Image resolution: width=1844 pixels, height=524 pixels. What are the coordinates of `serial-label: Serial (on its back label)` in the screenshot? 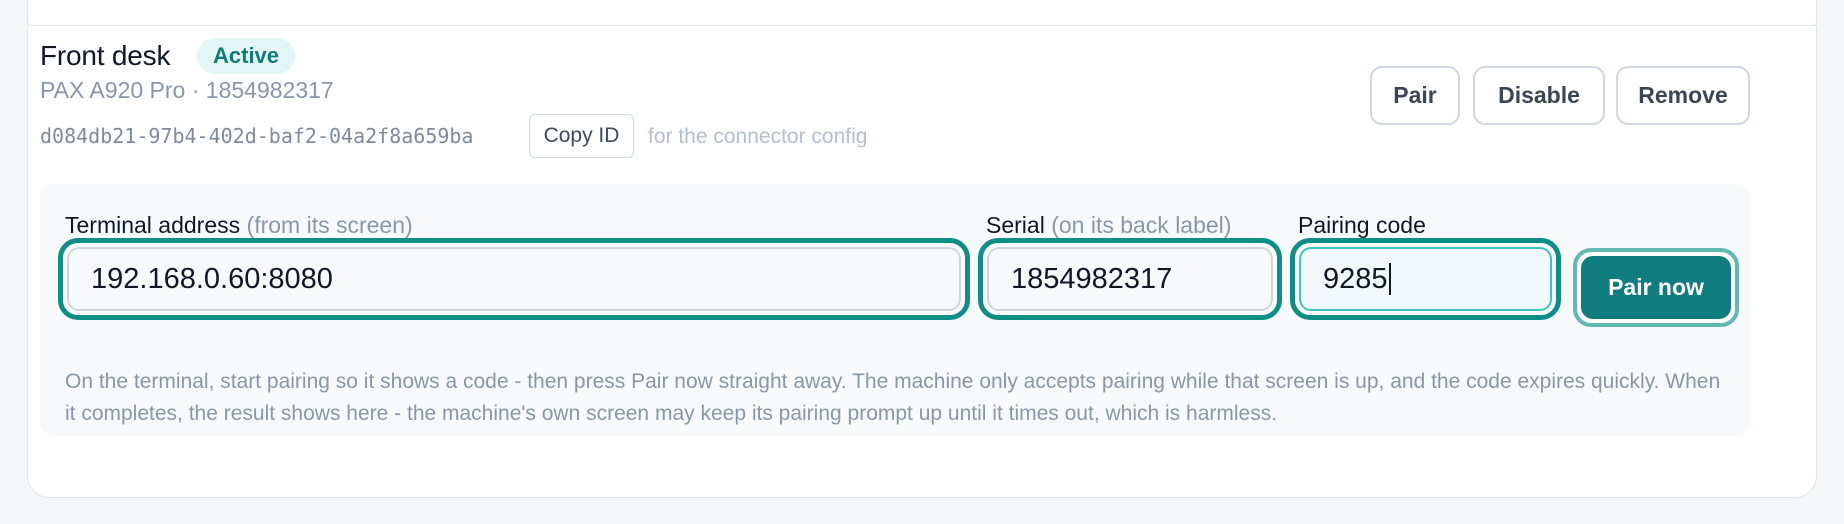 It's located at (1108, 225).